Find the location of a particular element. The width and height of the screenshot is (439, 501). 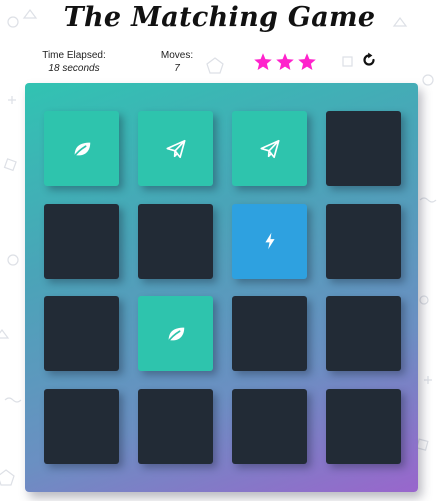

bolt-icon is located at coordinates (269, 241).